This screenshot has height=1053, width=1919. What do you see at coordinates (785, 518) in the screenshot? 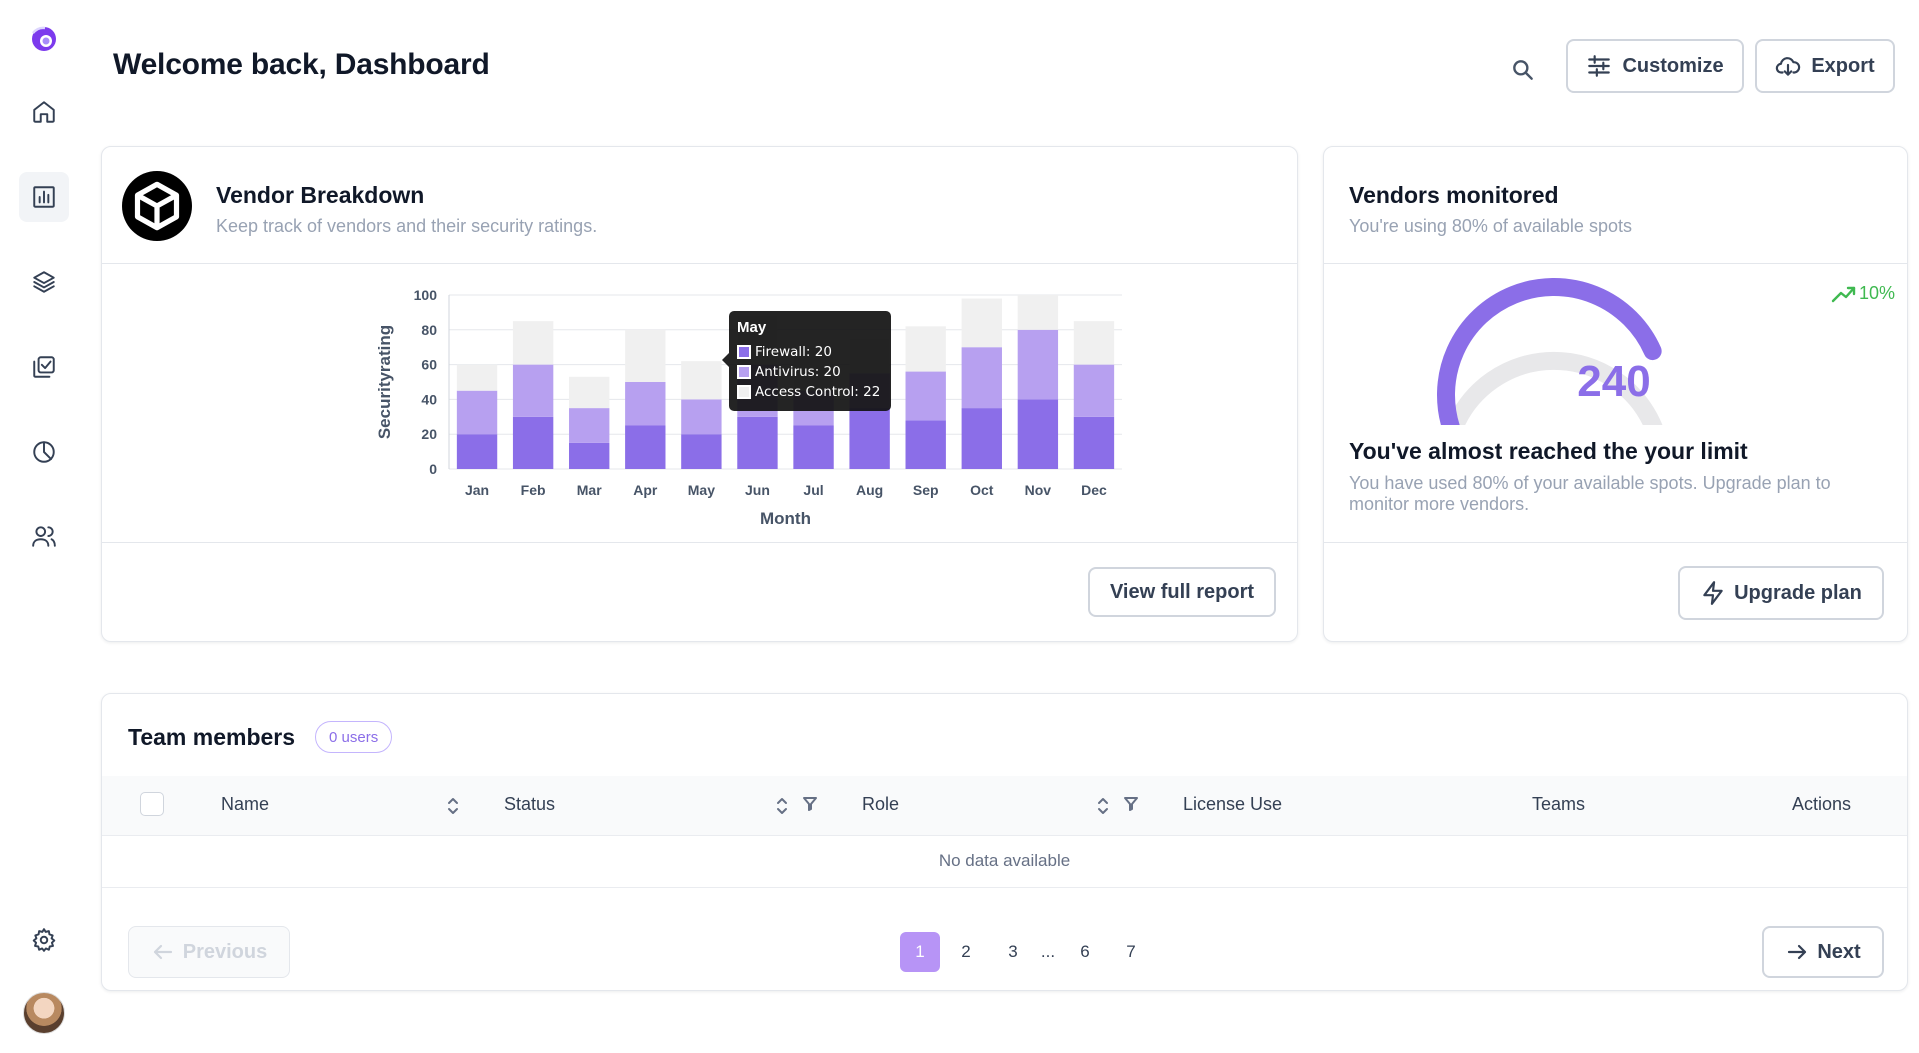
I see `x-axis-label: Month` at bounding box center [785, 518].